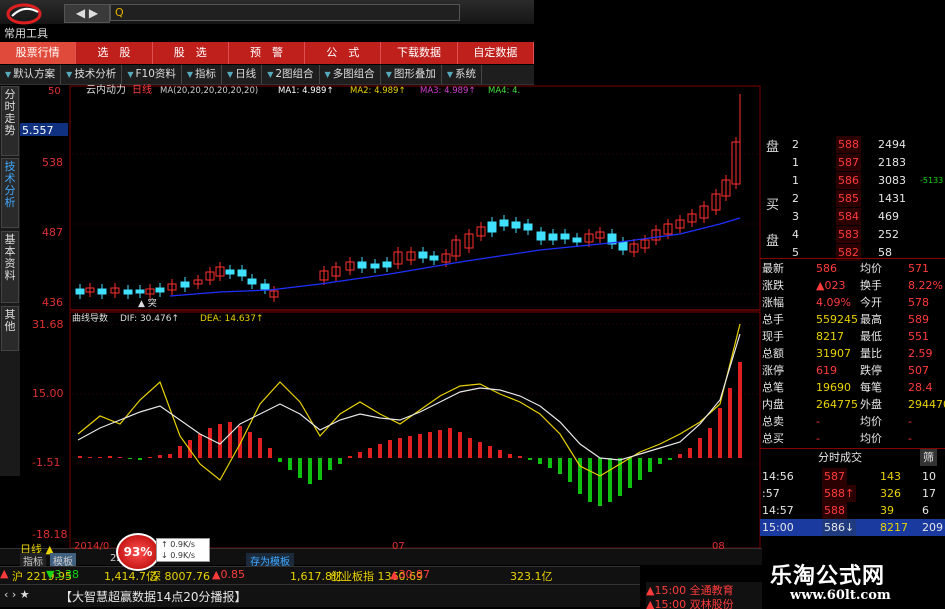 Image resolution: width=945 pixels, height=609 pixels. I want to click on stat-value: -, so click(818, 438).